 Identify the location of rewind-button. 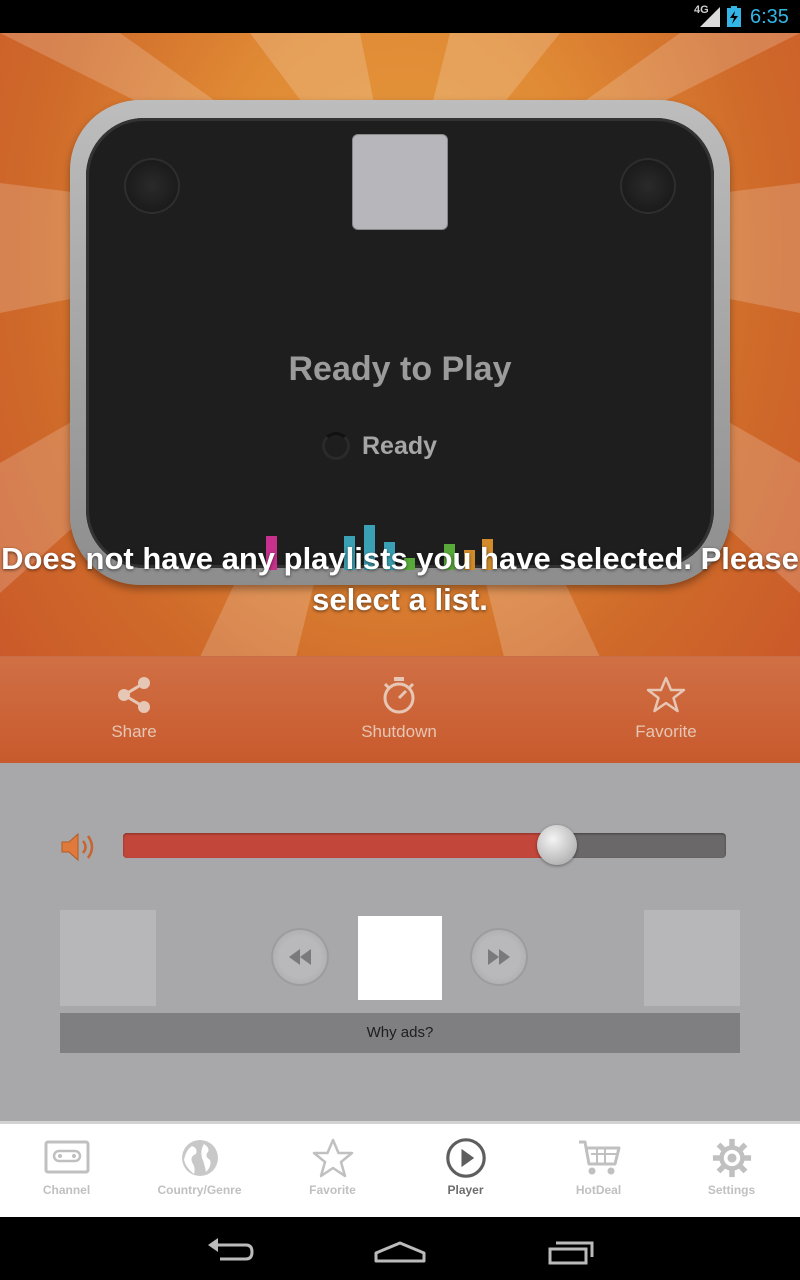
(300, 957).